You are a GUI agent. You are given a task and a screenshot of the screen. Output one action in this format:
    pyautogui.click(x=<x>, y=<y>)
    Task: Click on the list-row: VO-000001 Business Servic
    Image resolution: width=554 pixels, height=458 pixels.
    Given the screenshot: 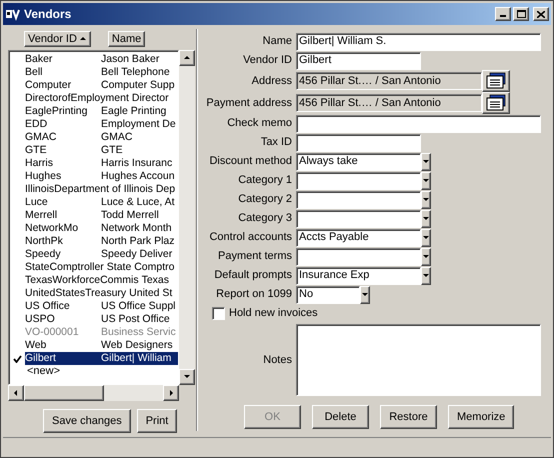 What is the action you would take?
    pyautogui.click(x=101, y=332)
    